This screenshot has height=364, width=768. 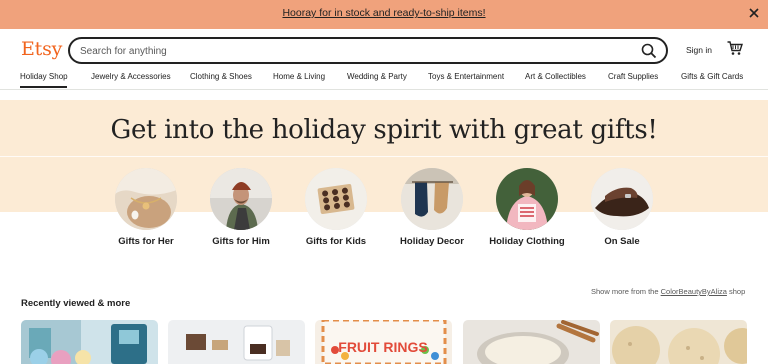 What do you see at coordinates (649, 51) in the screenshot?
I see `search-icon` at bounding box center [649, 51].